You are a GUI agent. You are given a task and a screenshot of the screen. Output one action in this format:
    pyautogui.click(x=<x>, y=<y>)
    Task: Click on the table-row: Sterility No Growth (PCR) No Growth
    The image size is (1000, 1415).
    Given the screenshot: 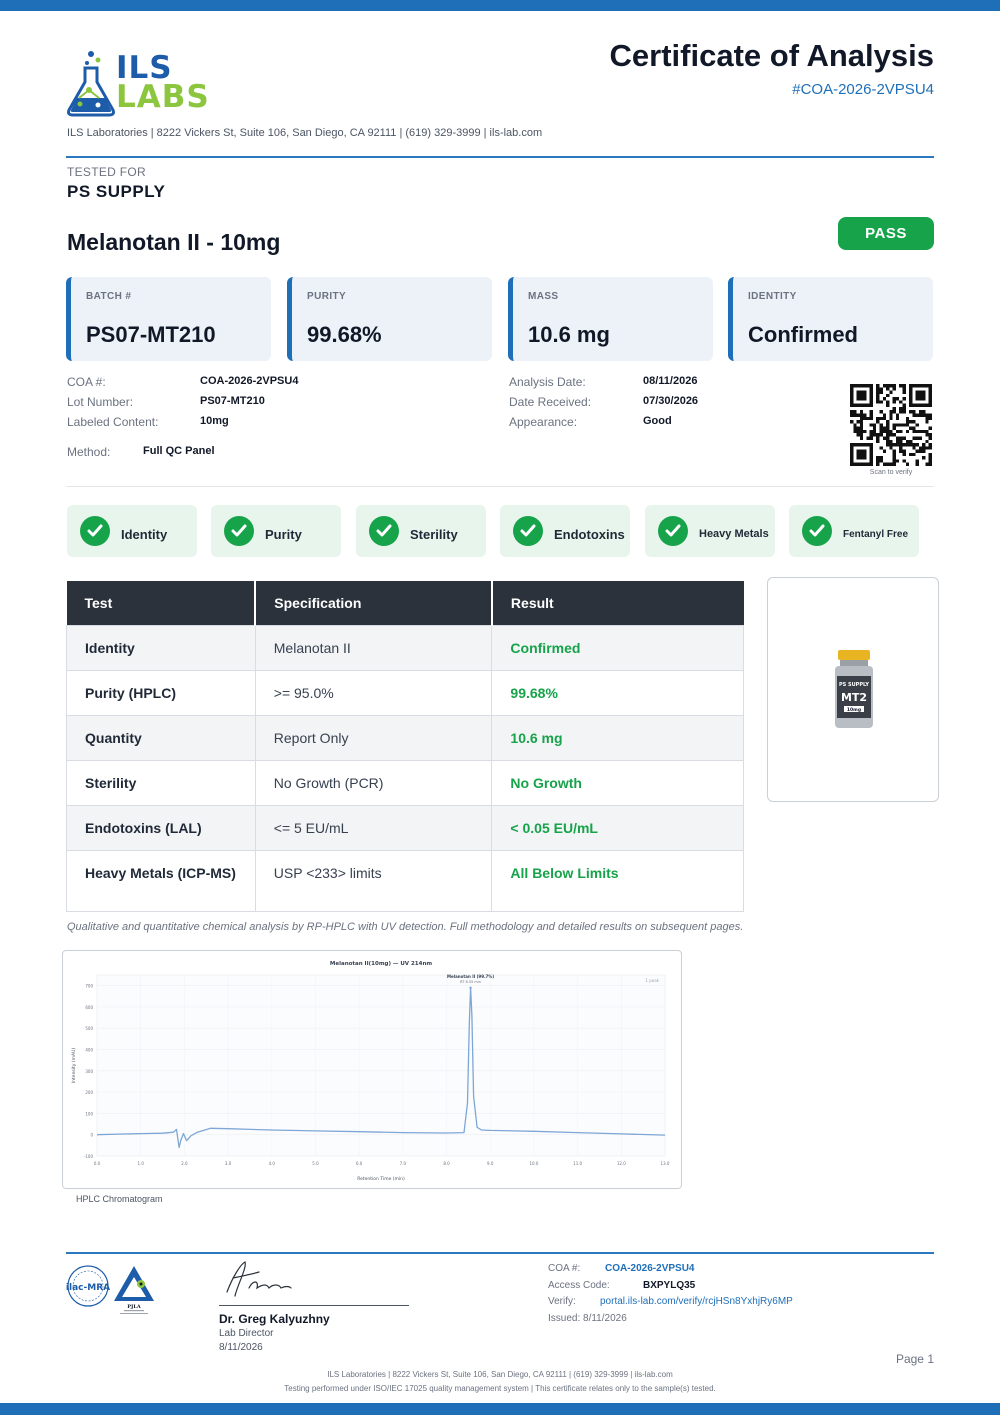 What is the action you would take?
    pyautogui.click(x=405, y=782)
    